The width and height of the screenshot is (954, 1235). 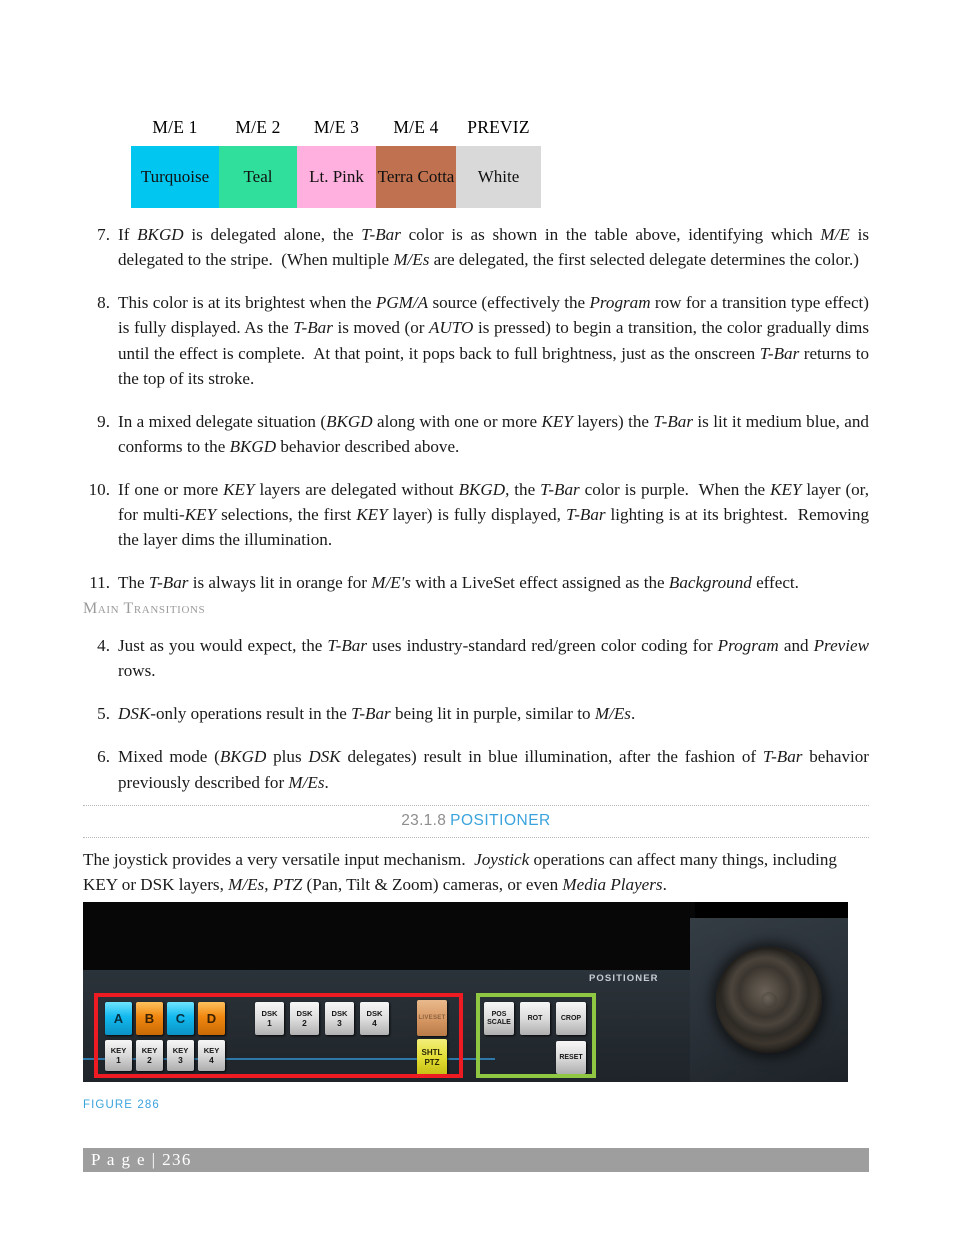 What do you see at coordinates (536, 1035) in the screenshot?
I see `highlight-box-positioner-group` at bounding box center [536, 1035].